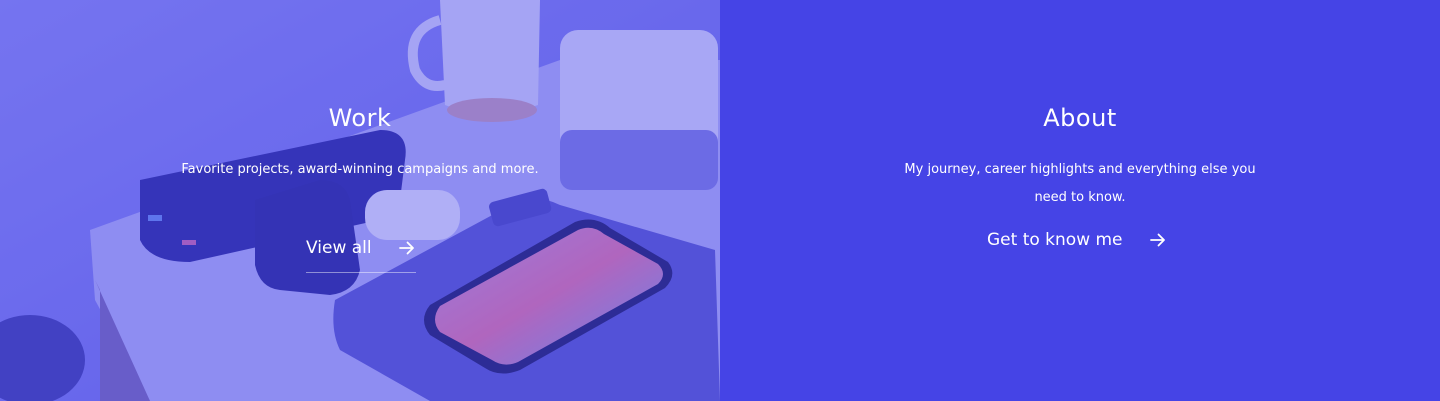  Describe the element at coordinates (361, 272) in the screenshot. I see `view-all-underline` at that location.